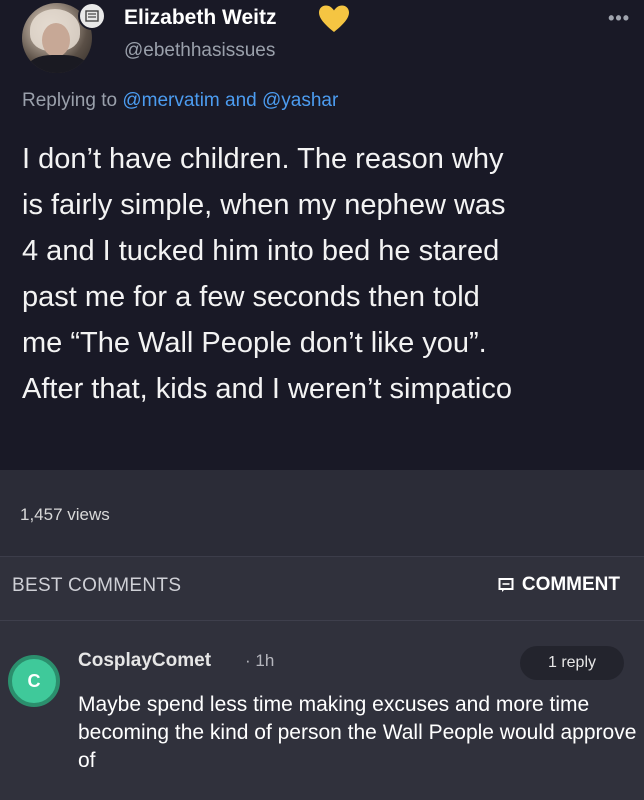 This screenshot has height=800, width=644. What do you see at coordinates (200, 18) in the screenshot?
I see `author-name: Elizabeth Weitz` at bounding box center [200, 18].